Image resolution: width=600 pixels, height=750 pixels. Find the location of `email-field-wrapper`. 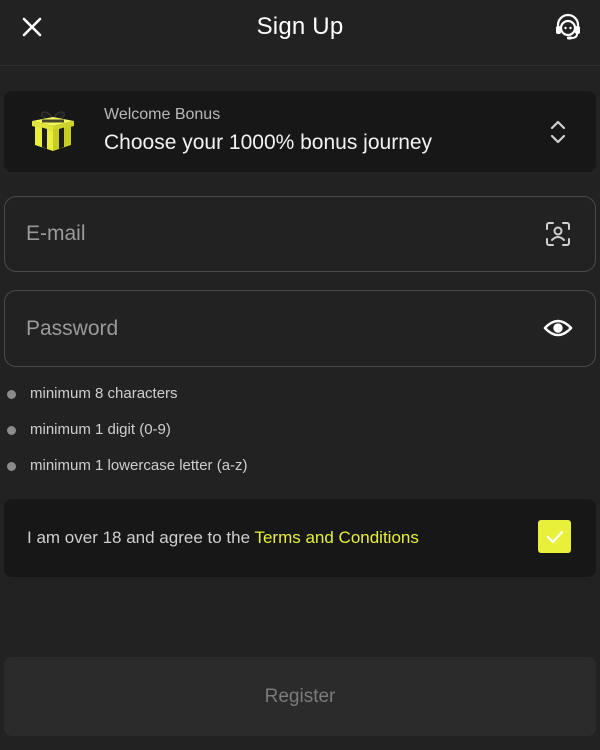

email-field-wrapper is located at coordinates (300, 234).